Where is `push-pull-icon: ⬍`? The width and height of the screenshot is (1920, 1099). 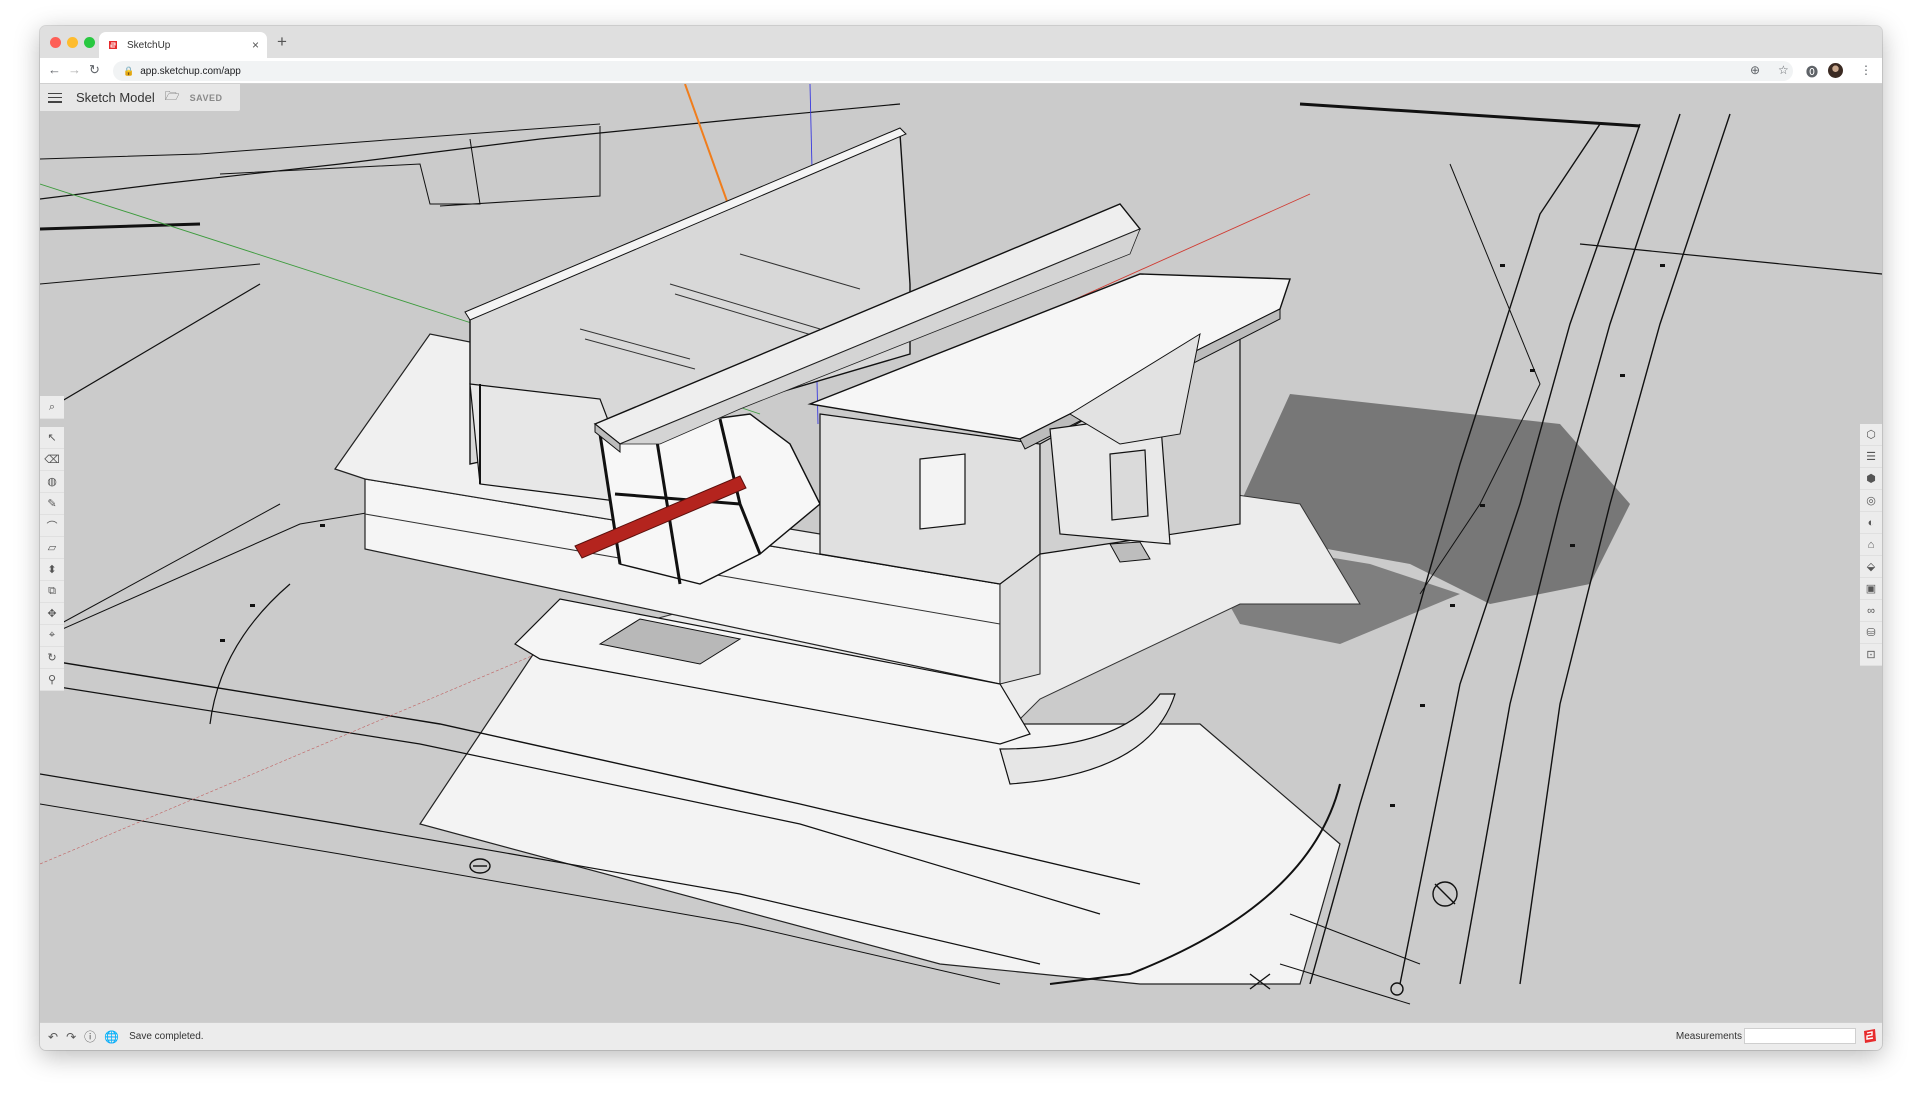 push-pull-icon: ⬍ is located at coordinates (52, 570).